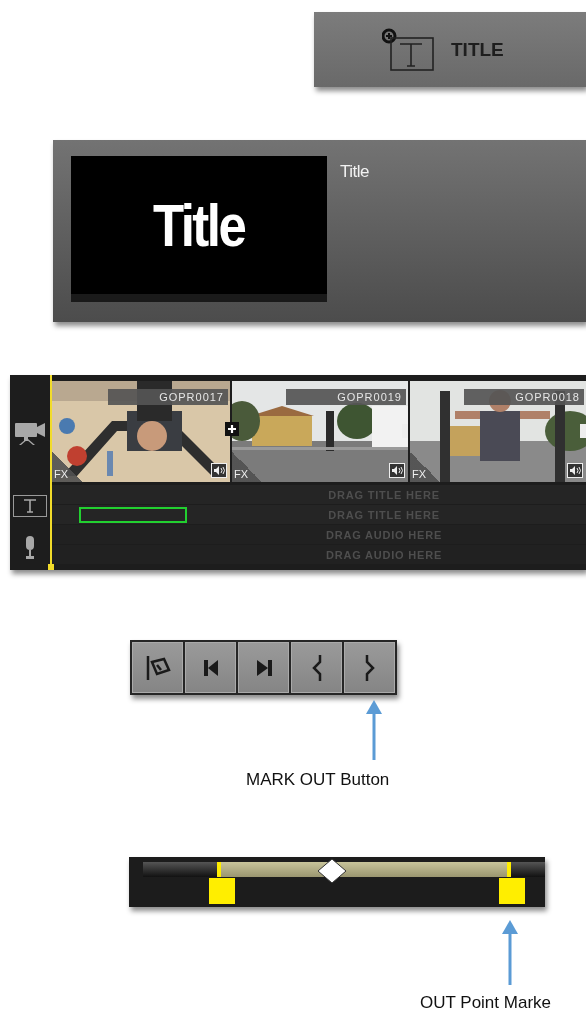 This screenshot has width=586, height=1013. I want to click on scrub-track, so click(344, 869).